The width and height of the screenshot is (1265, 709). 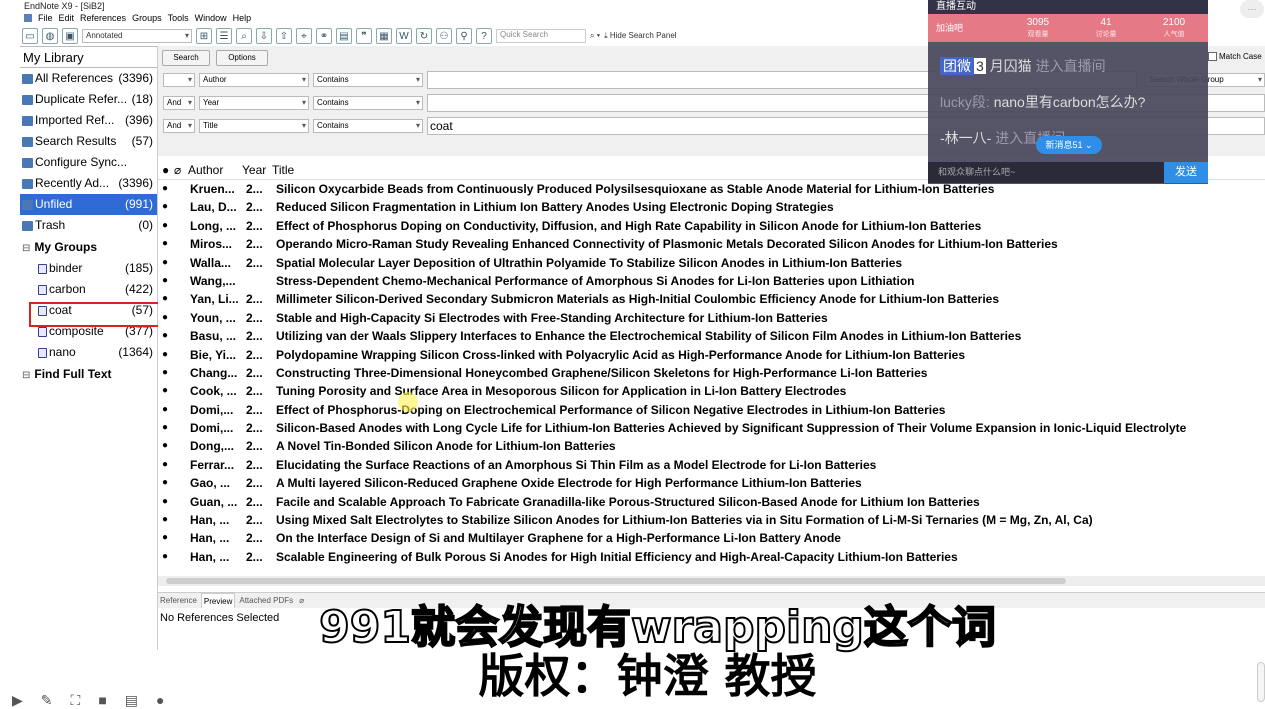 I want to click on group-item: carbon (422), so click(x=88, y=289).